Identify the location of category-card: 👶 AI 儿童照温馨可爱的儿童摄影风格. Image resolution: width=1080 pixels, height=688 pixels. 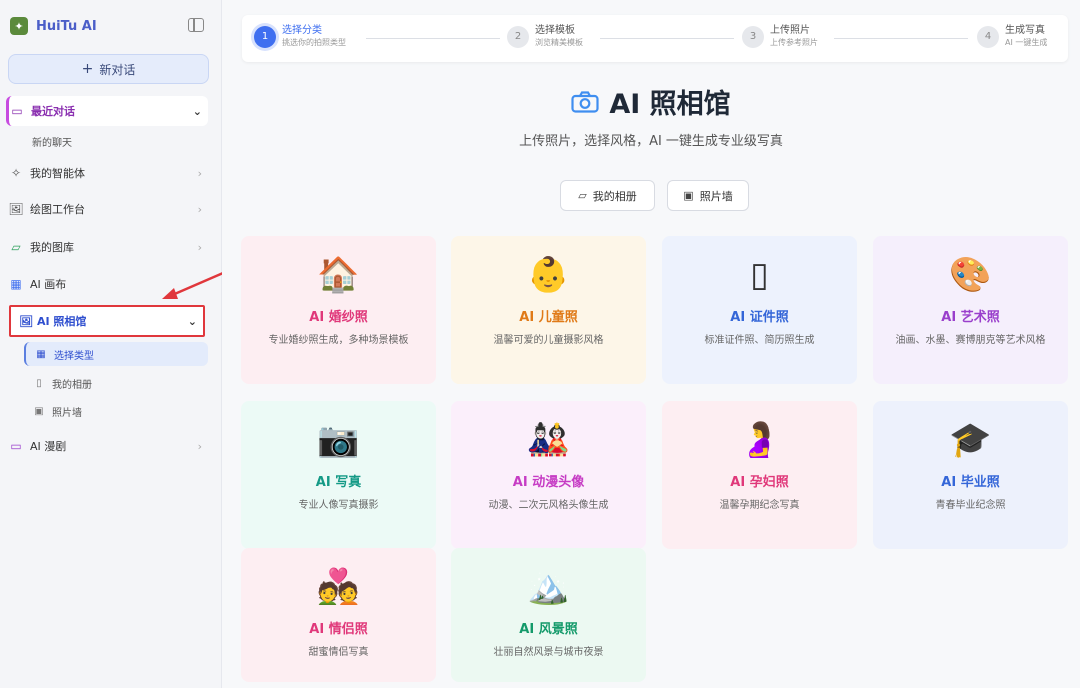
(548, 310).